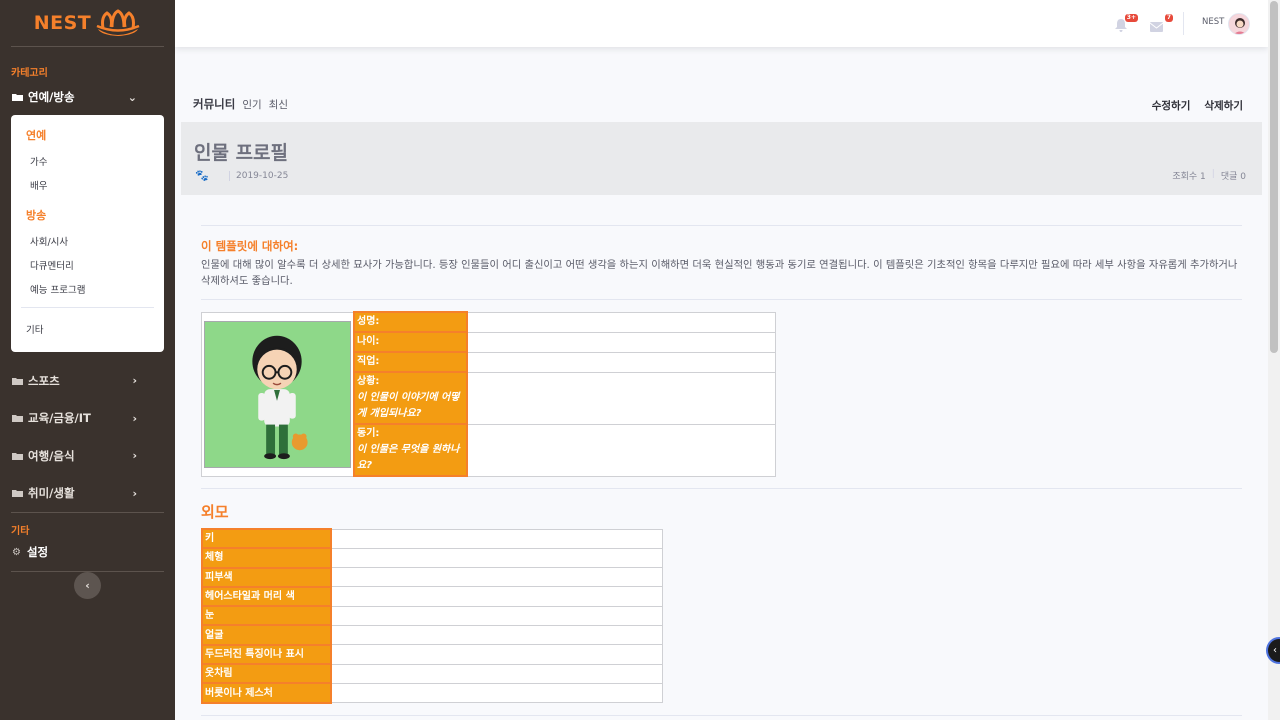  I want to click on sidebar-item-label: 설정, so click(37, 552).